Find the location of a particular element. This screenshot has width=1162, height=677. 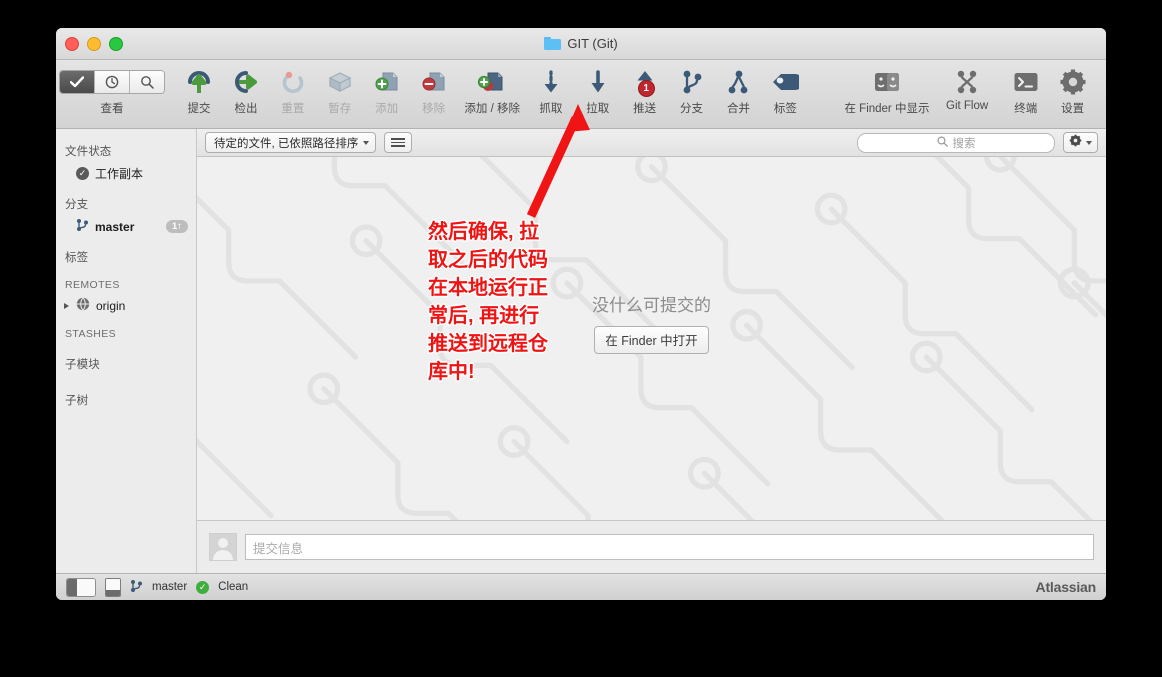

toolbar-reset-label: 重置 is located at coordinates (293, 109).